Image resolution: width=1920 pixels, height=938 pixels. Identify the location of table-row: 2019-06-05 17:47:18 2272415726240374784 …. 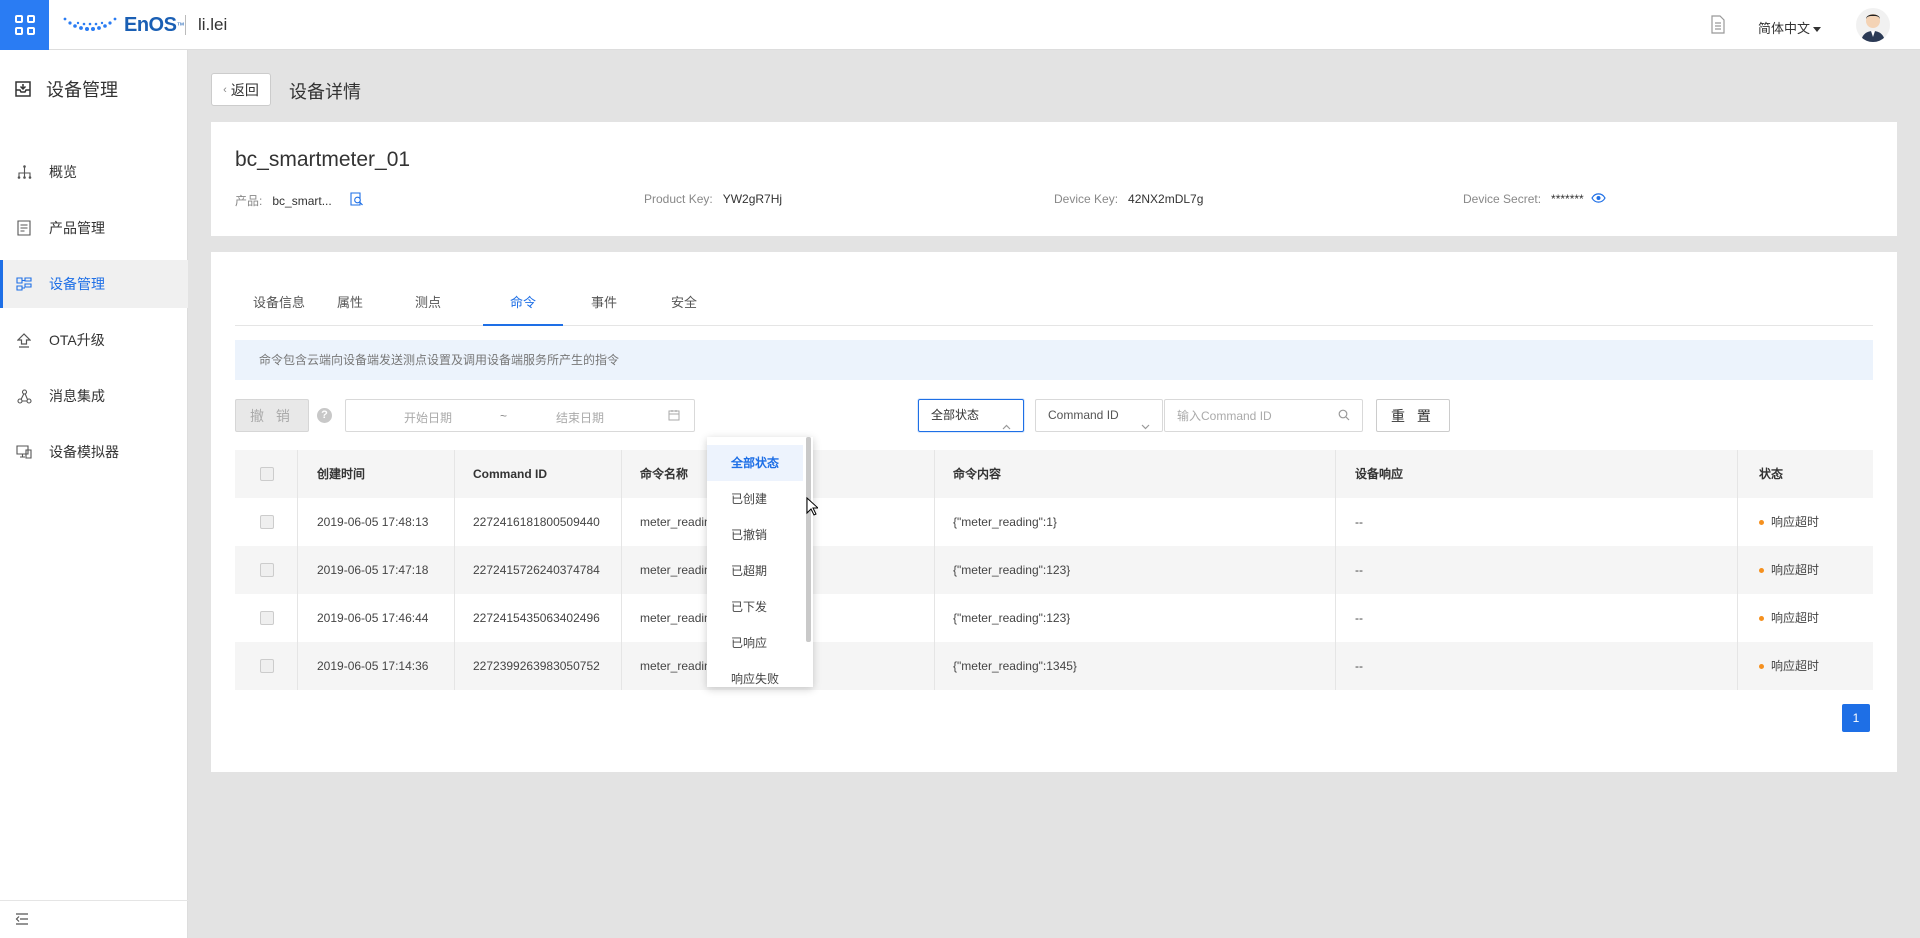
(1054, 570).